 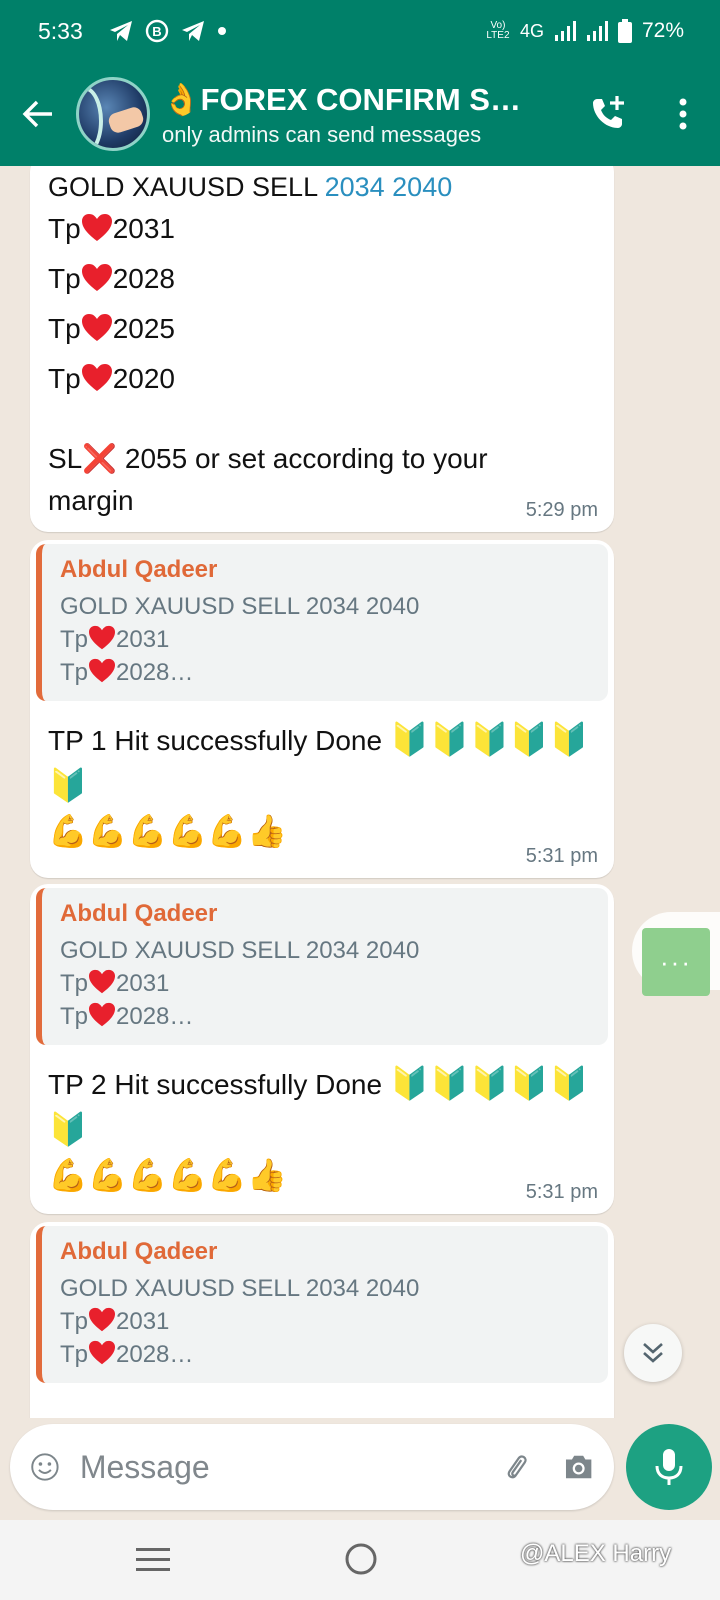 I want to click on message-input, so click(x=289, y=1467).